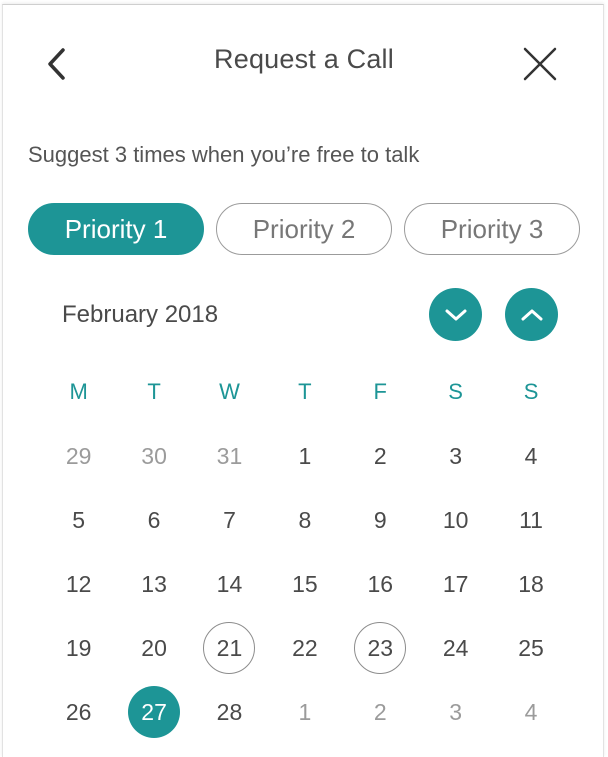 This screenshot has height=757, width=608. I want to click on day-number: 14, so click(229, 583).